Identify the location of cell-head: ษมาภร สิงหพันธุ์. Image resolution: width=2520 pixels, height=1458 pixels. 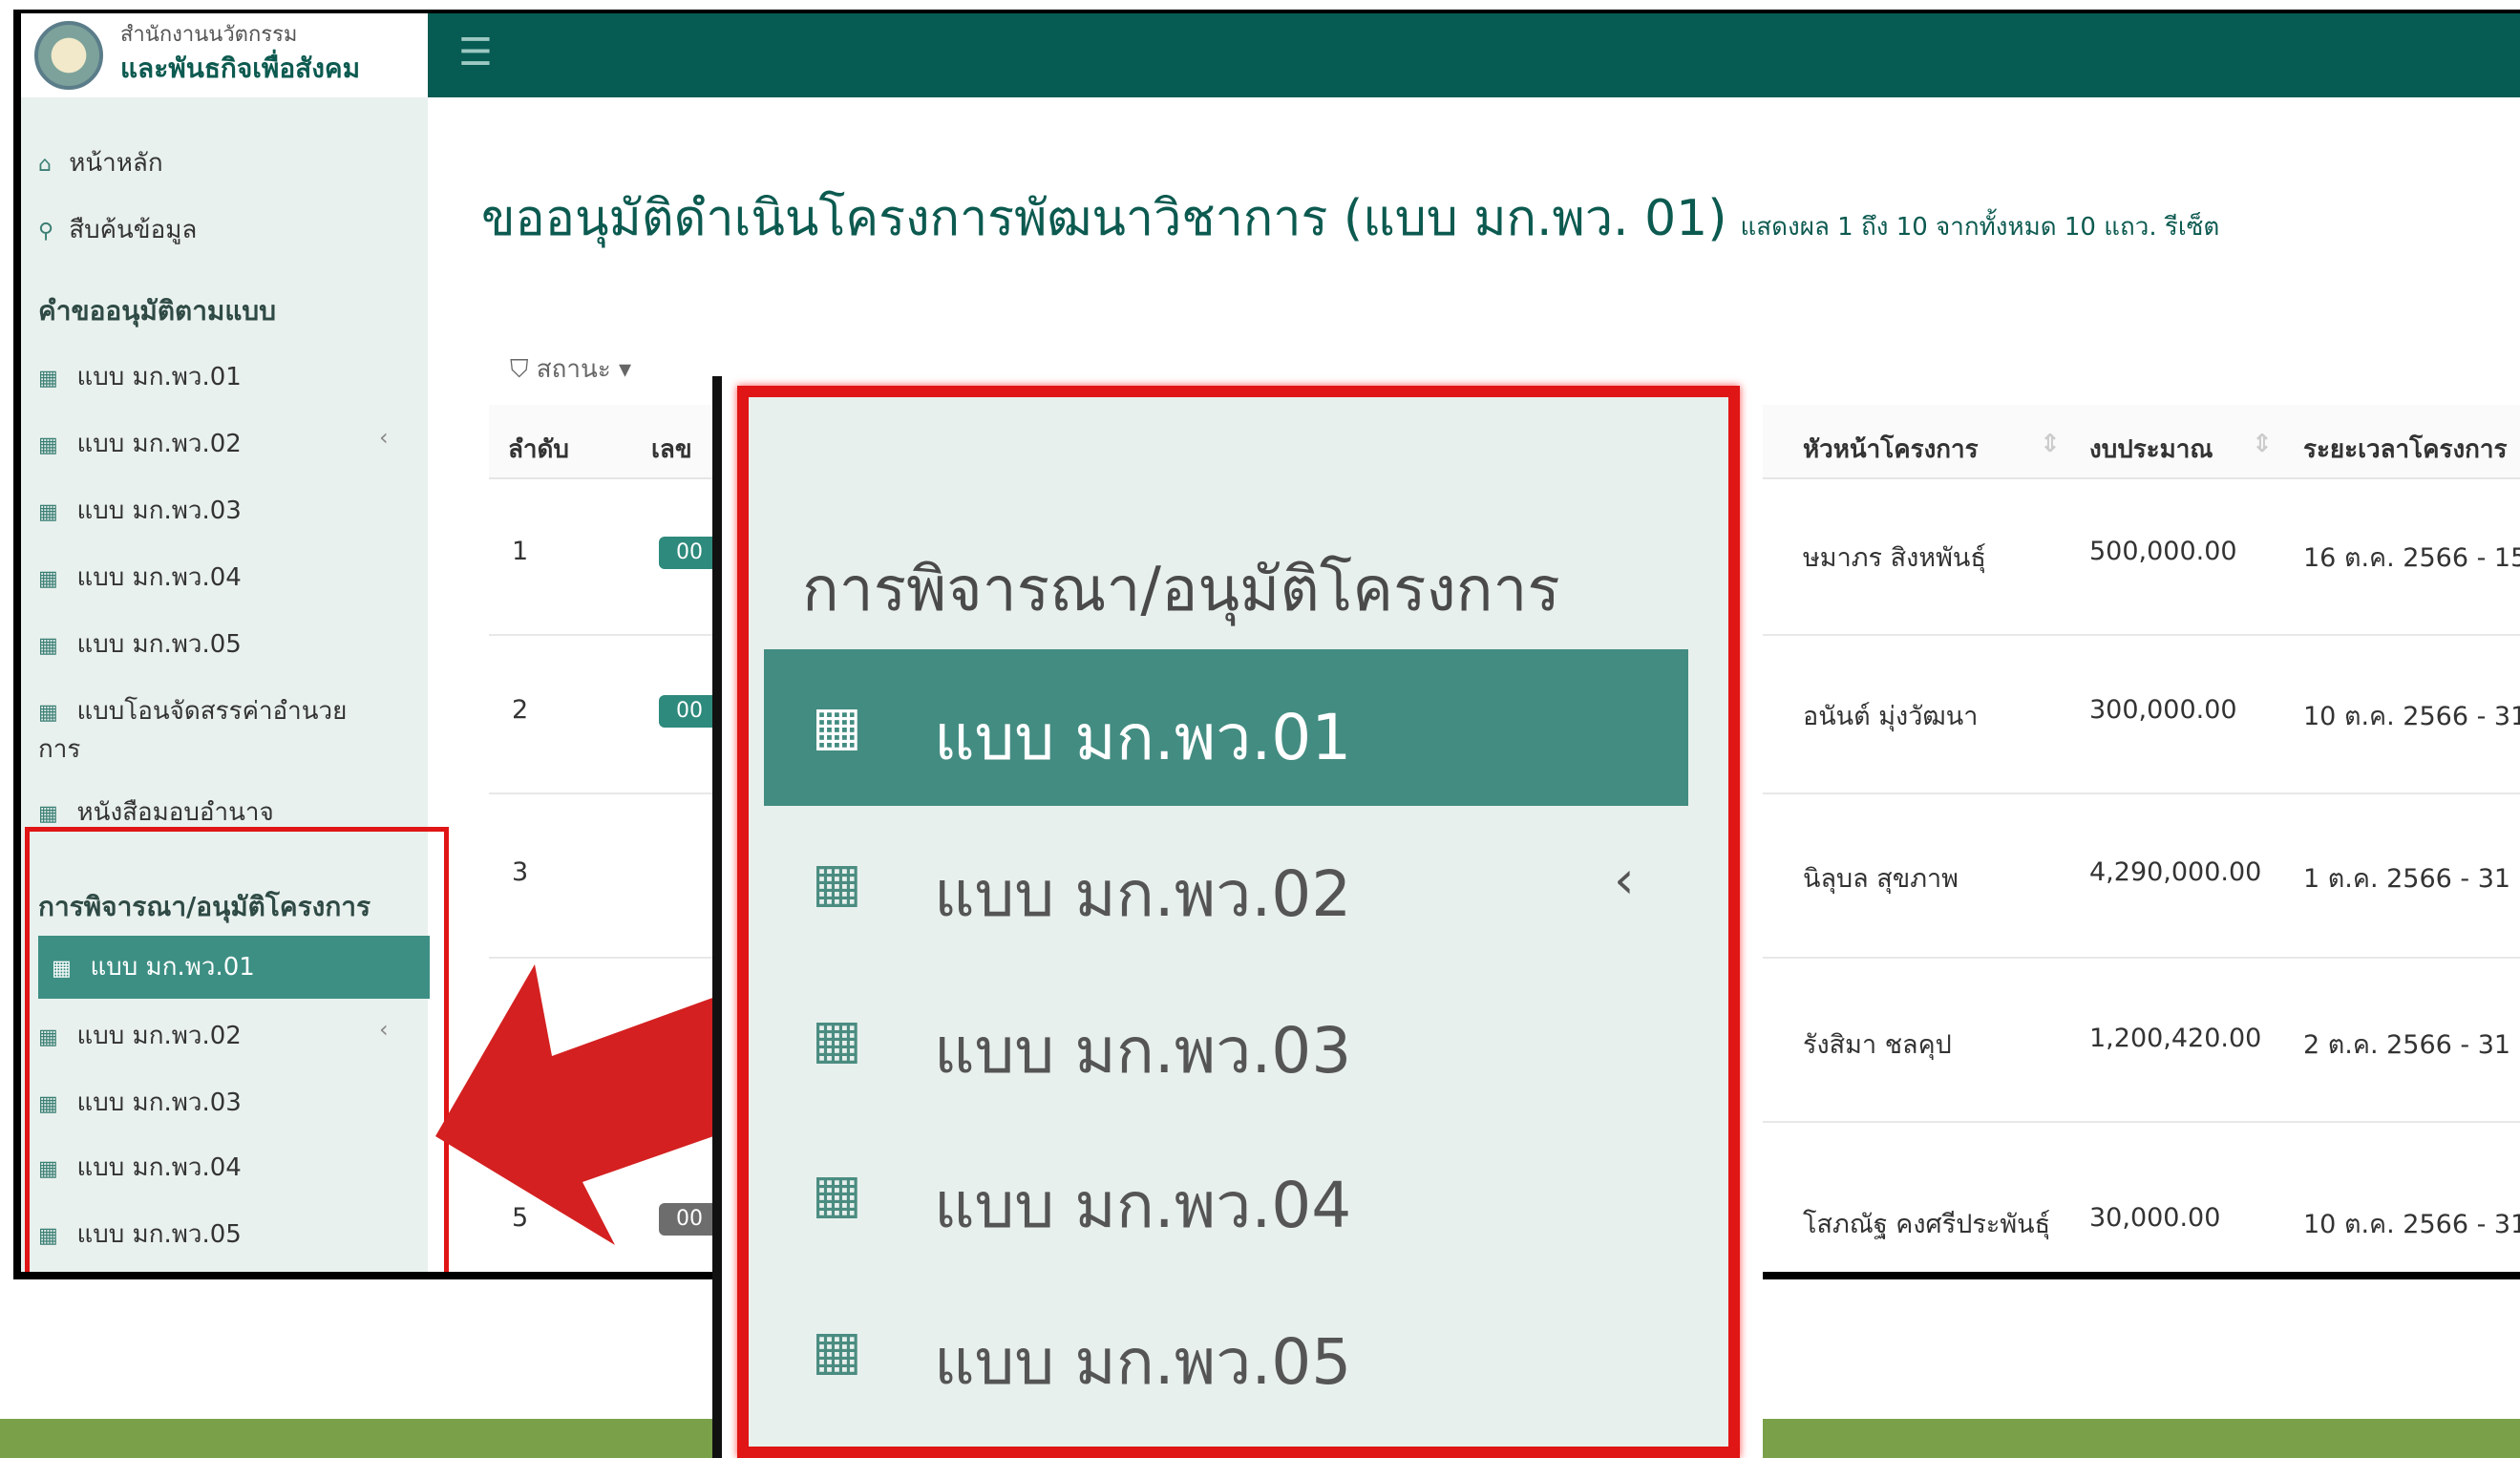
(1894, 558).